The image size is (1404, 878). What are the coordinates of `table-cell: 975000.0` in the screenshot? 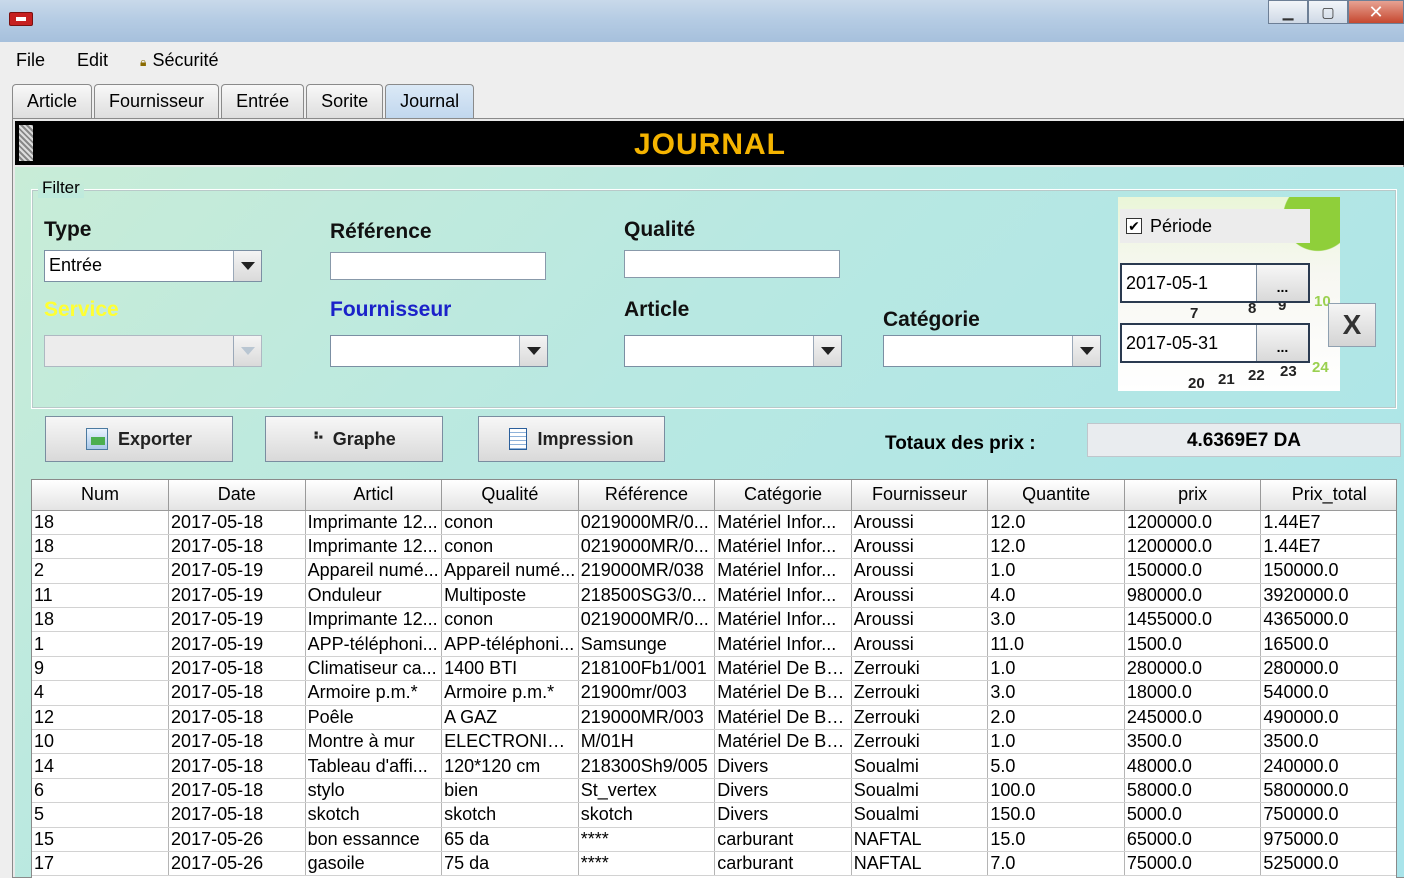 It's located at (1328, 839).